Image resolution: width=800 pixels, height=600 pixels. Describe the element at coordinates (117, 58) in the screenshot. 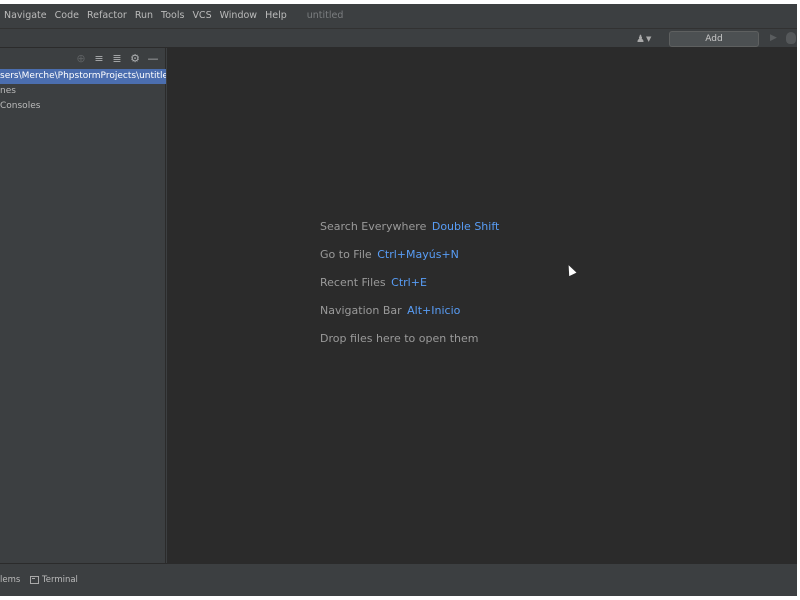

I see `collapse-all-icon: ≣` at that location.